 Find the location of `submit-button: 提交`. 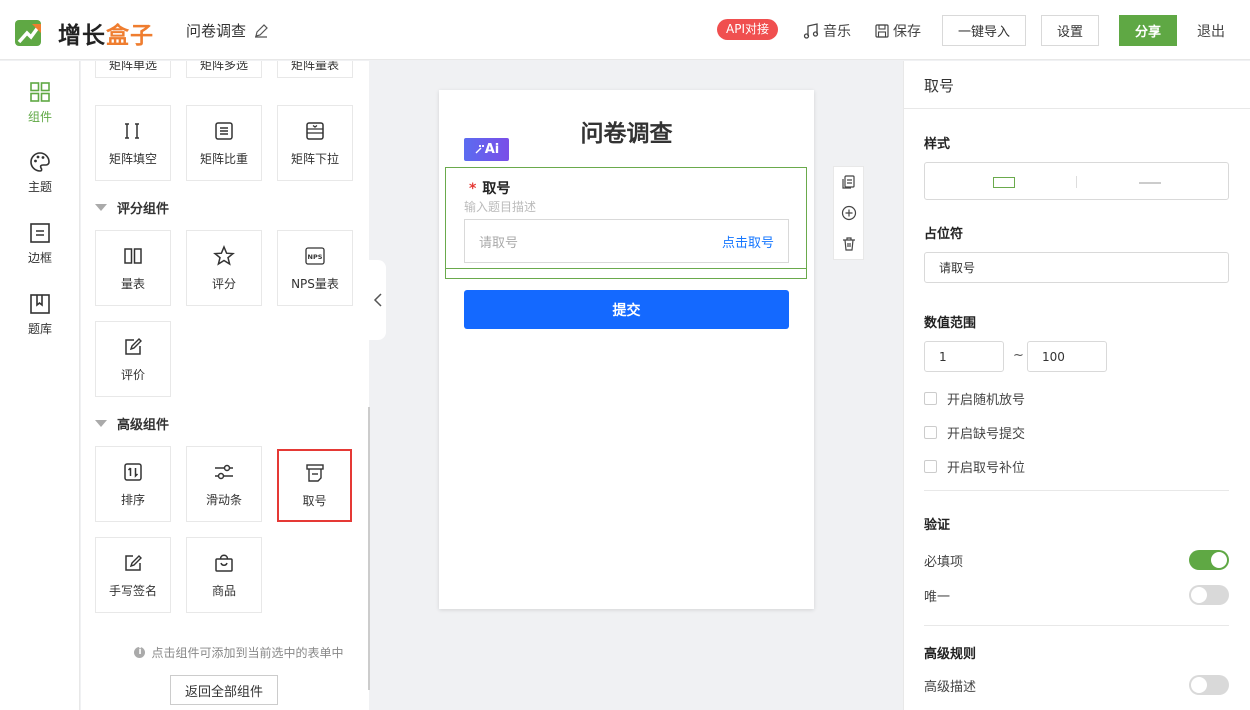

submit-button: 提交 is located at coordinates (626, 309).